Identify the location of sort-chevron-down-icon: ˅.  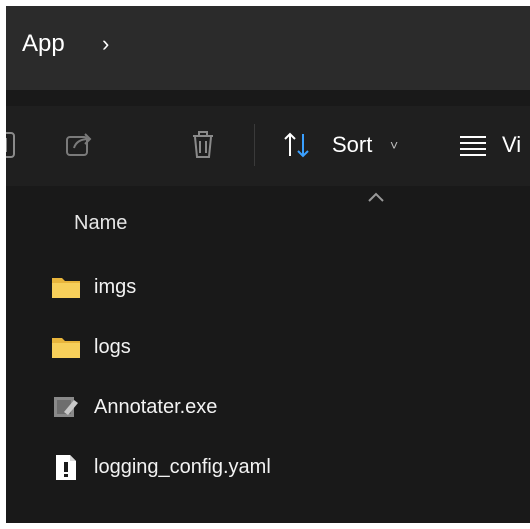
(394, 145).